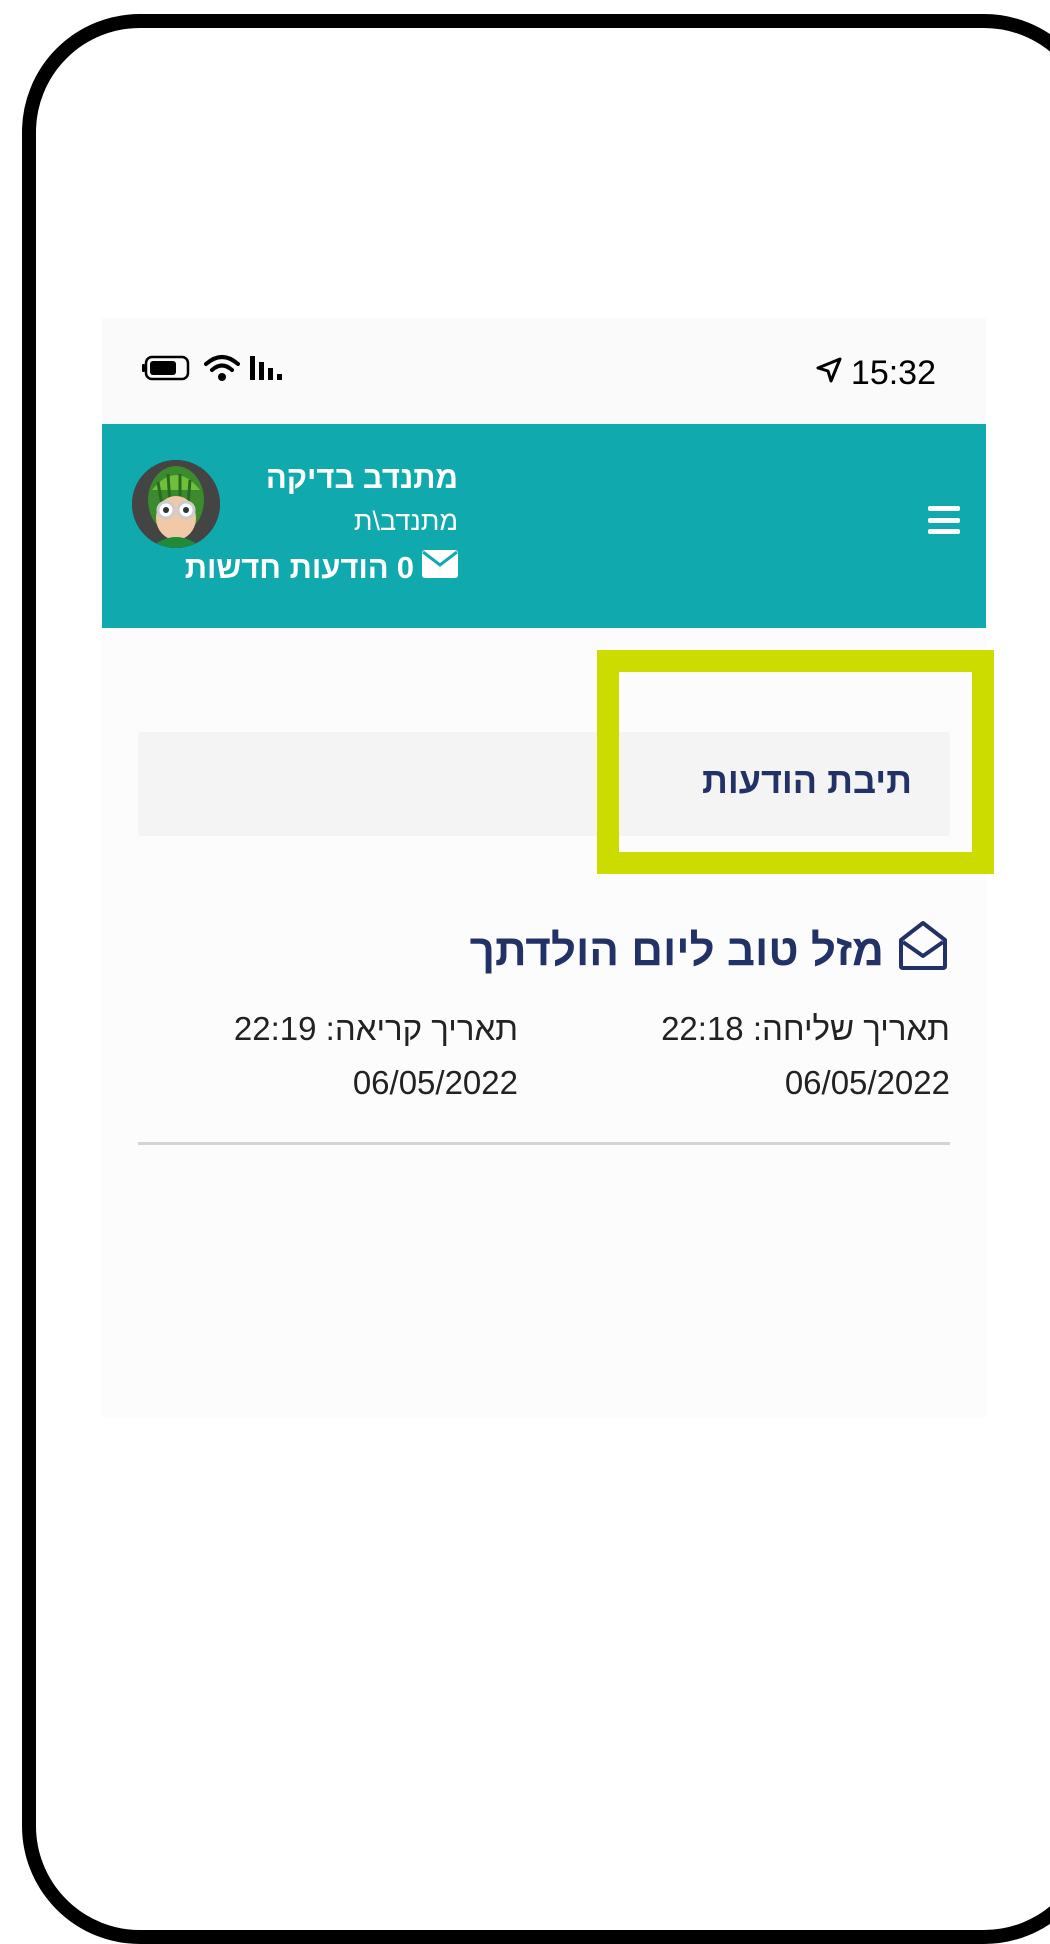 The width and height of the screenshot is (1050, 1944). Describe the element at coordinates (440, 568) in the screenshot. I see `envelope-icon` at that location.